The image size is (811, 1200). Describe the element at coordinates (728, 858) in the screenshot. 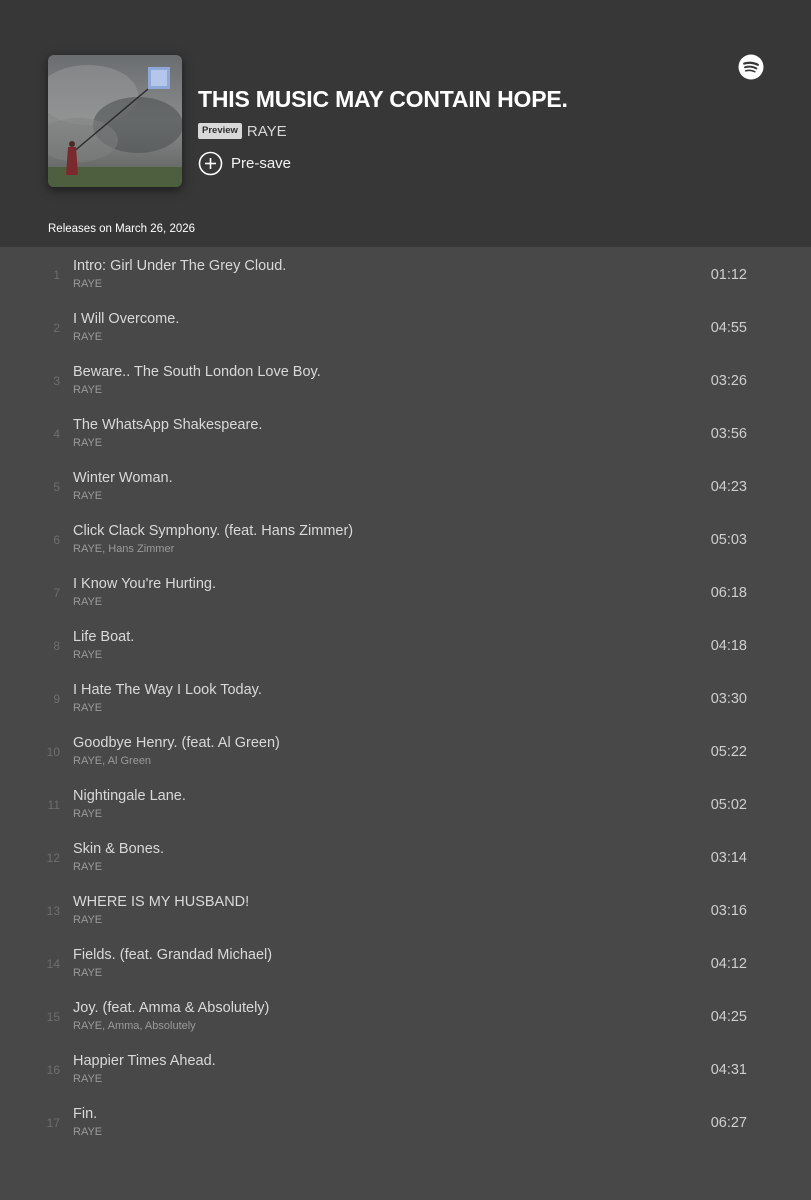

I see `track-duration: 03:14` at that location.